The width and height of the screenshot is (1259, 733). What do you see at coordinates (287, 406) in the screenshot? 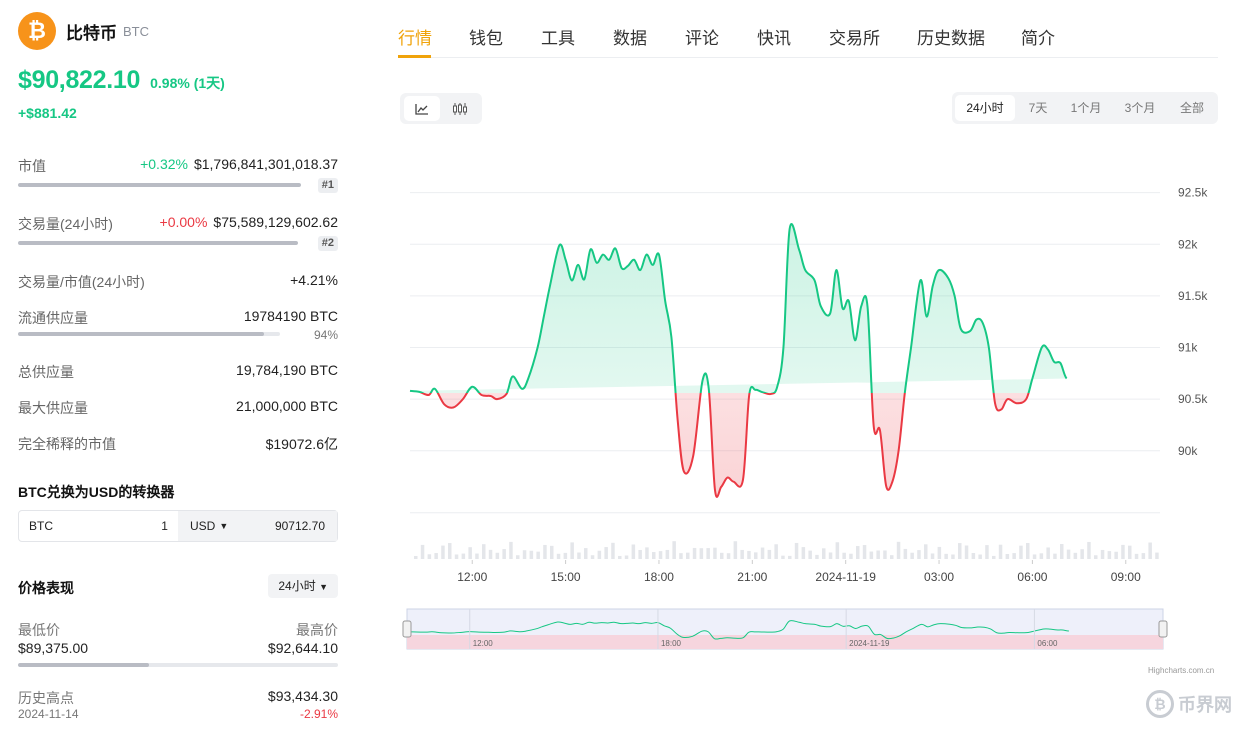
I see `stat-value: 21,000,000 BTC` at bounding box center [287, 406].